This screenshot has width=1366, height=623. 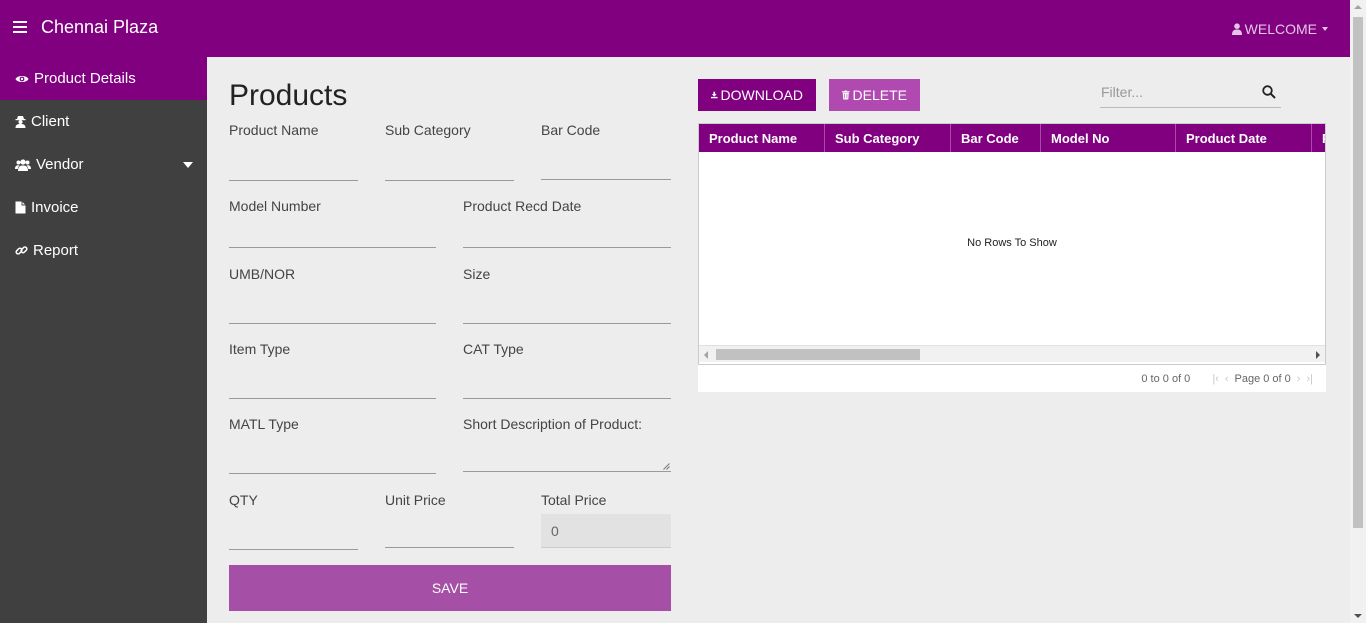 I want to click on download-button: DOWNLOAD, so click(x=757, y=95).